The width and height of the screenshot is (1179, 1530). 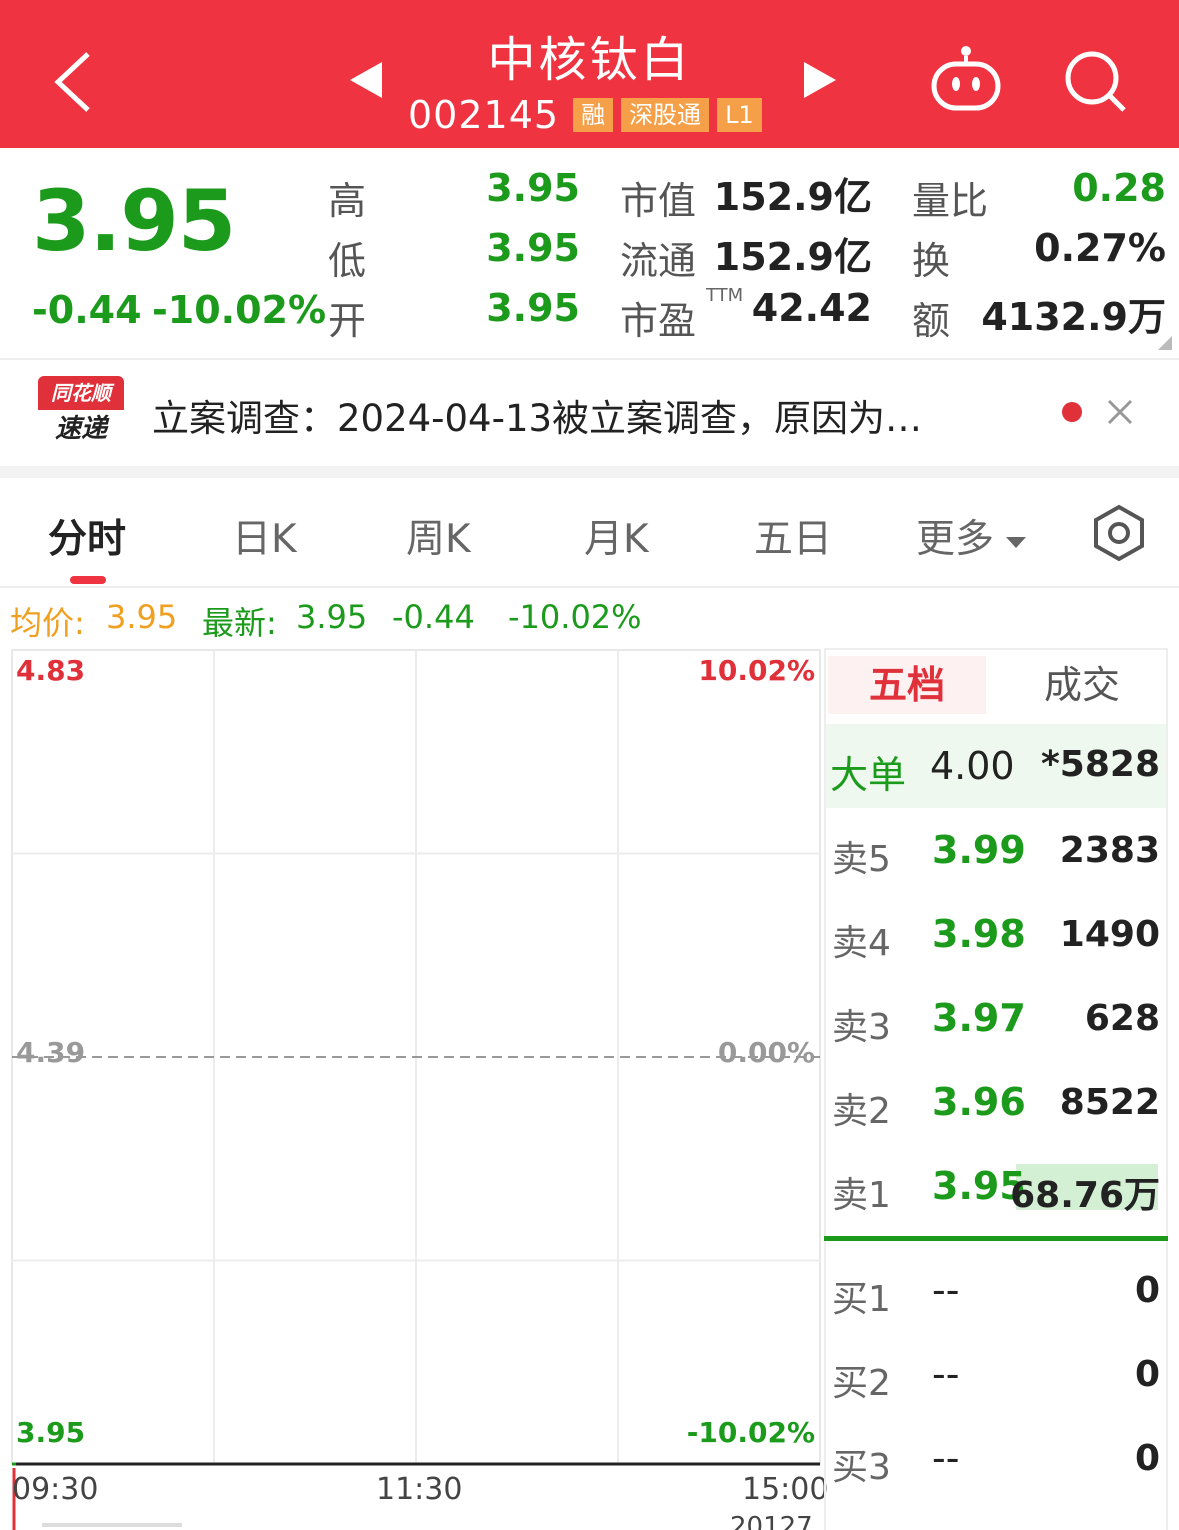 What do you see at coordinates (533, 248) in the screenshot?
I see `low-value: 3.95` at bounding box center [533, 248].